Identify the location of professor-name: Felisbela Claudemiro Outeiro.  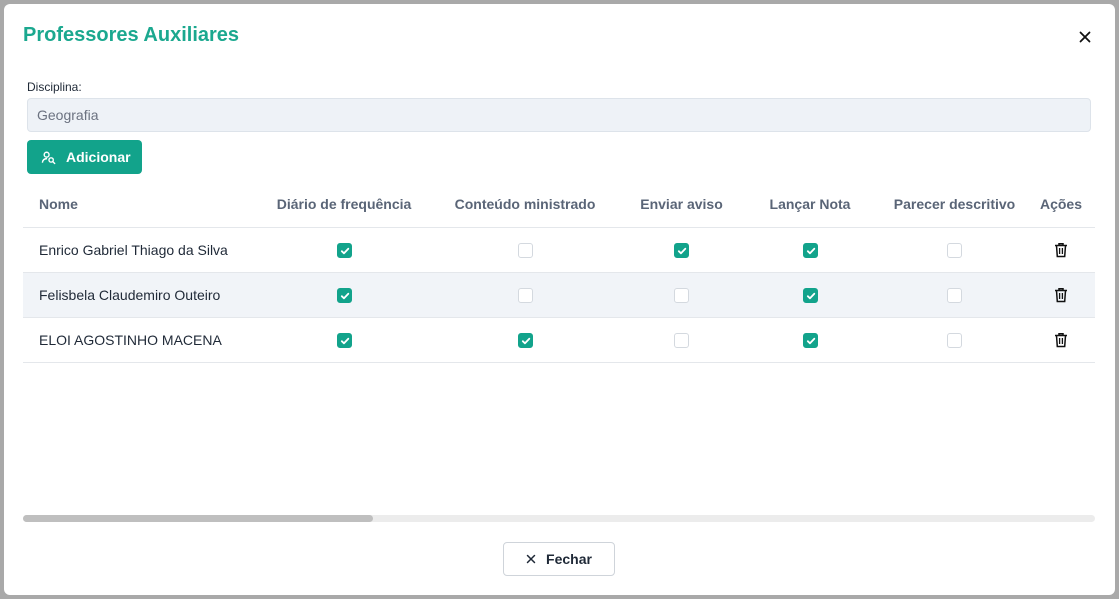
(143, 295).